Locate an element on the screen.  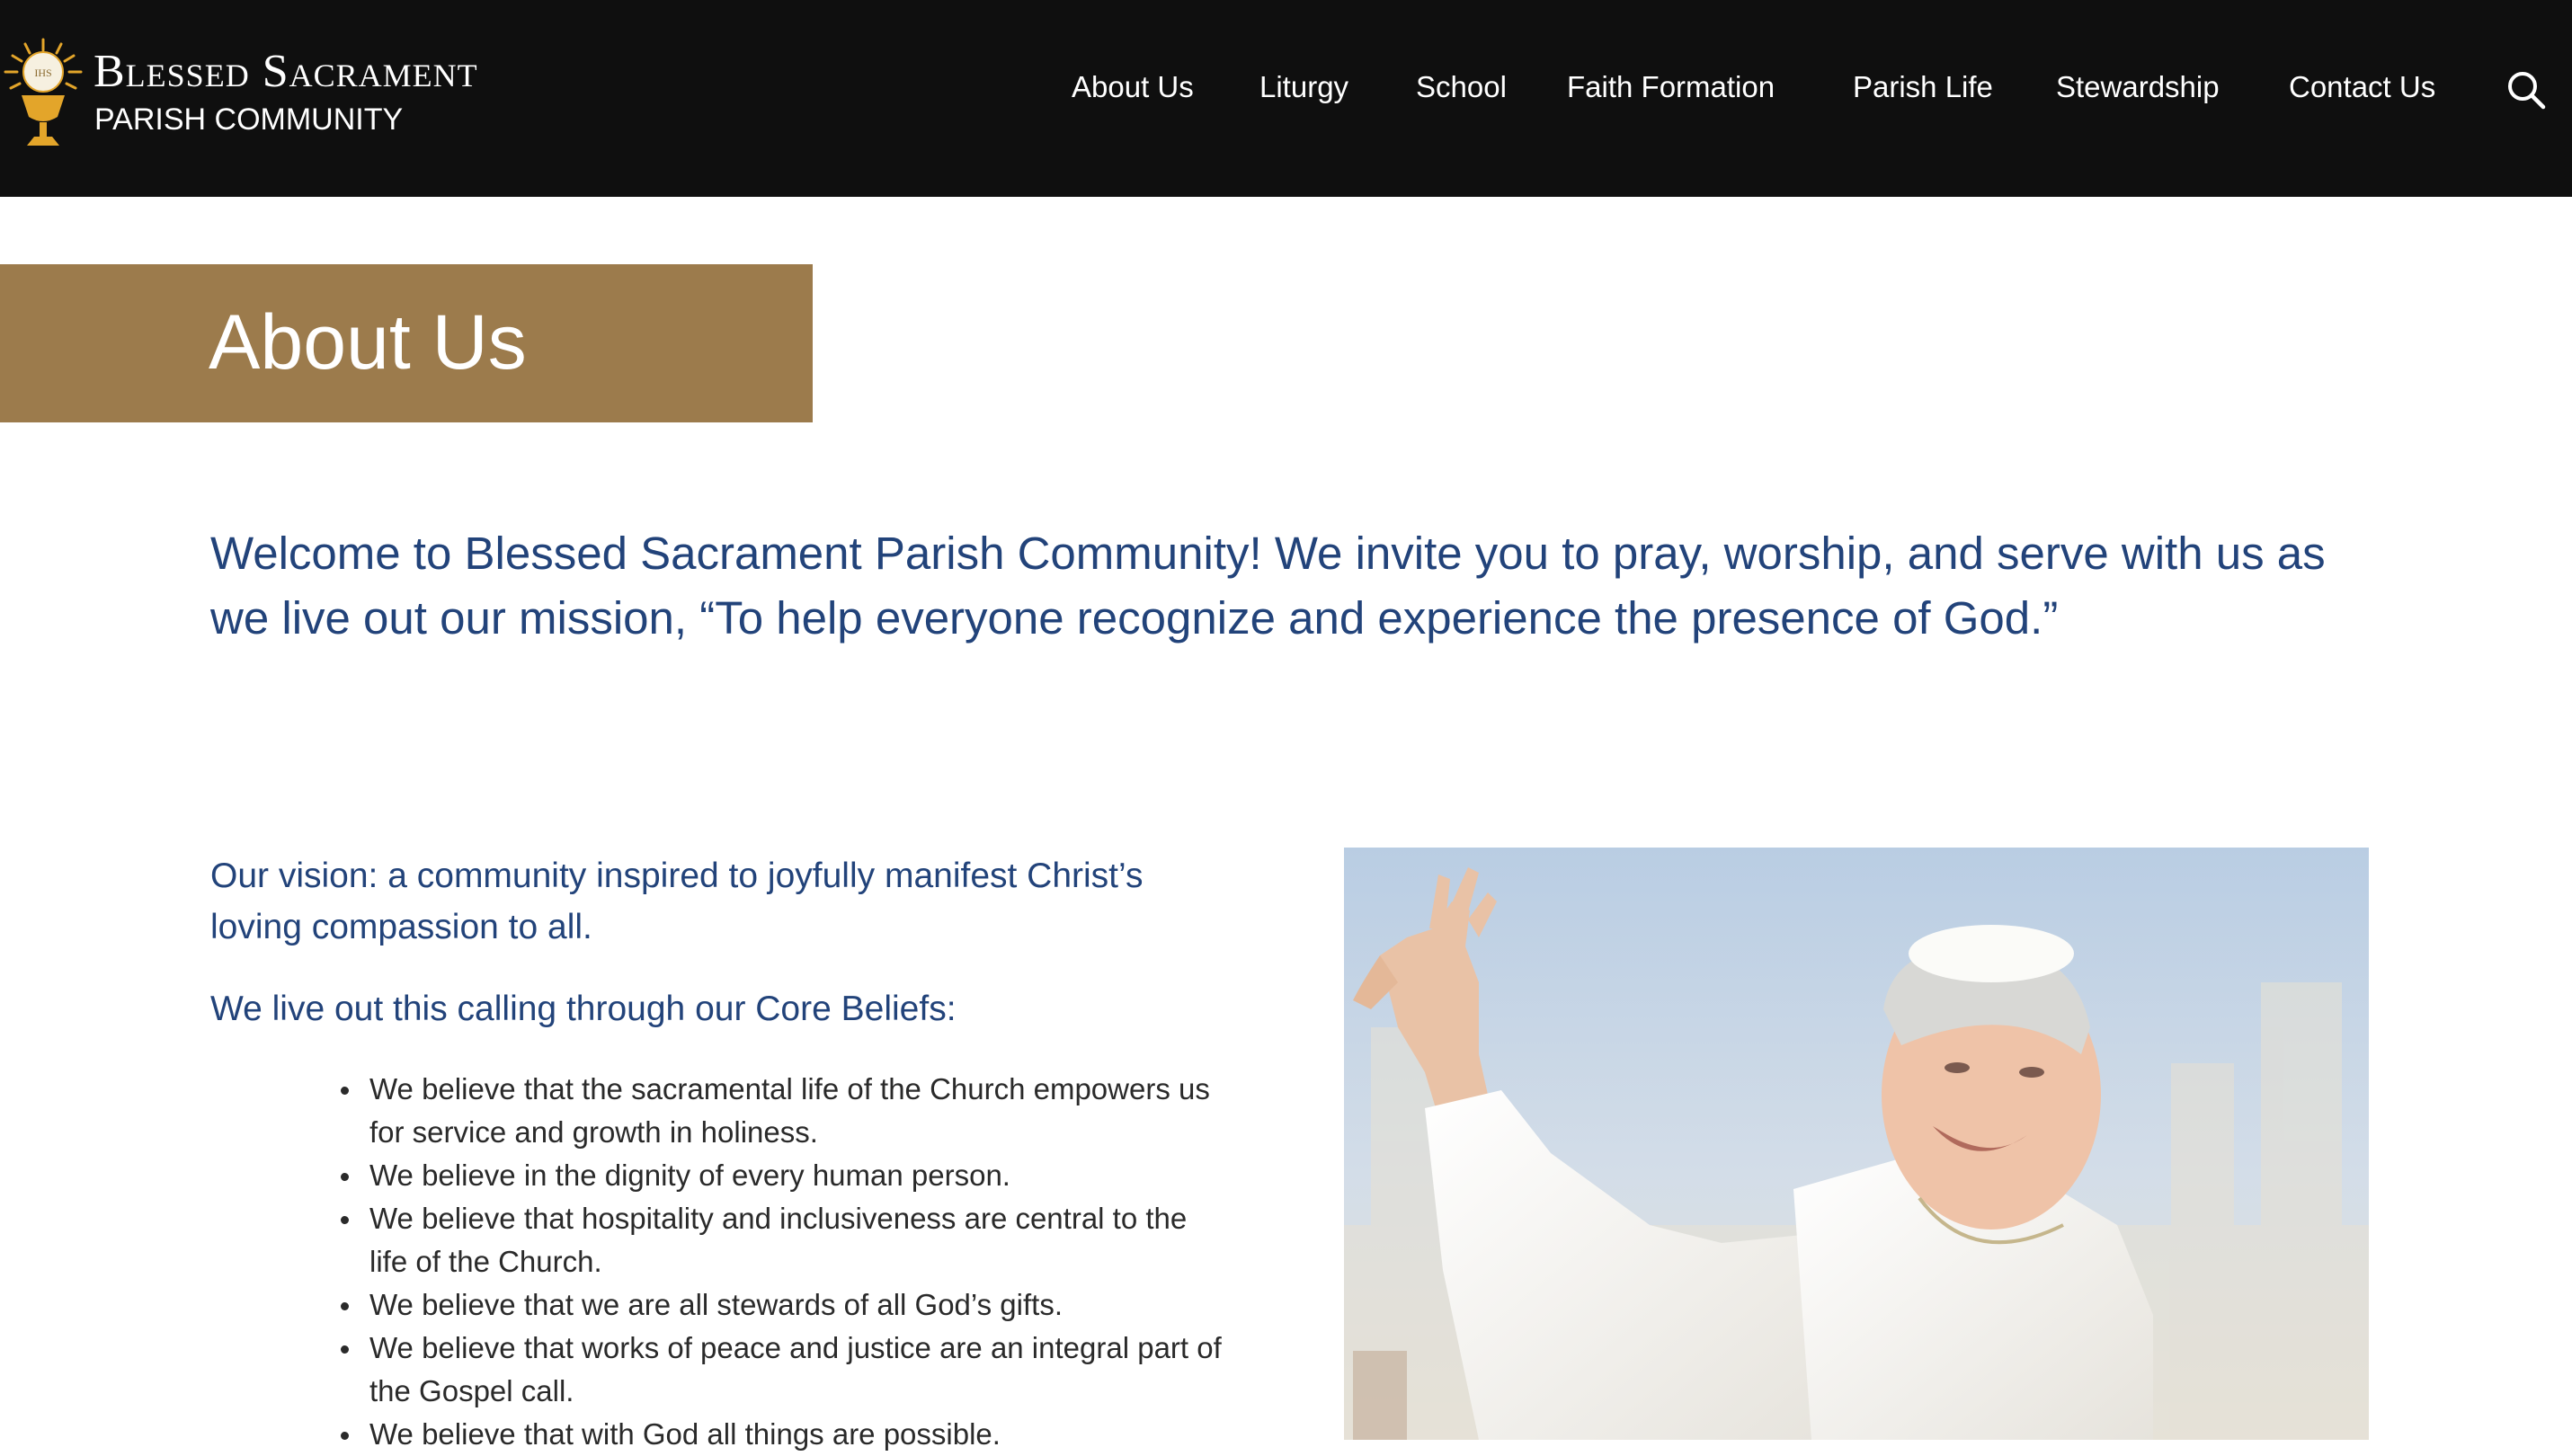
nav-liturgy: Liturgy is located at coordinates (1303, 88).